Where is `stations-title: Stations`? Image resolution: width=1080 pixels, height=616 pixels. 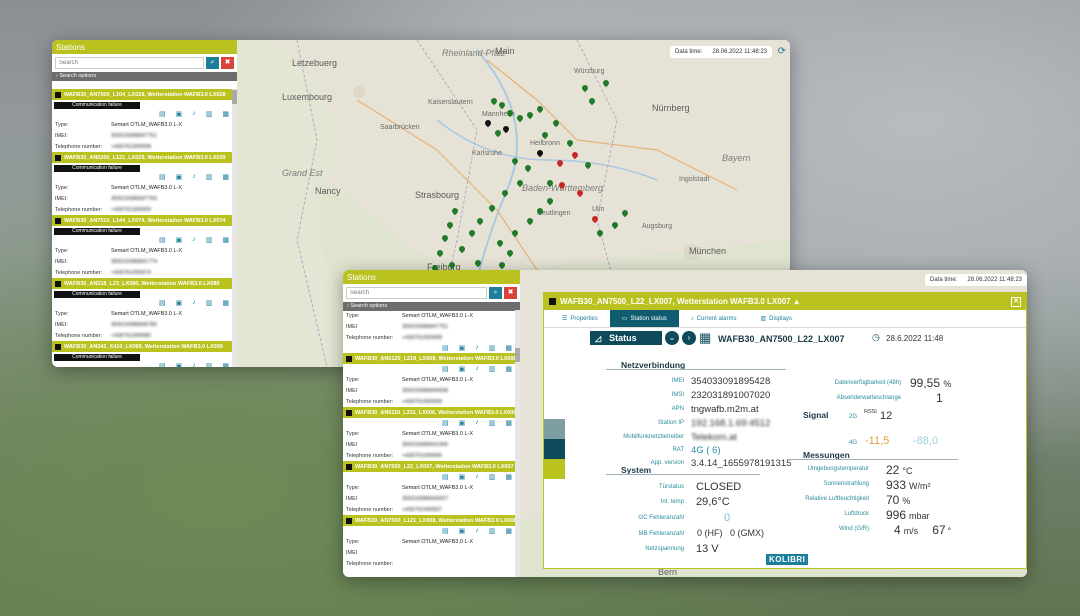
stations-title: Stations is located at coordinates (431, 277).